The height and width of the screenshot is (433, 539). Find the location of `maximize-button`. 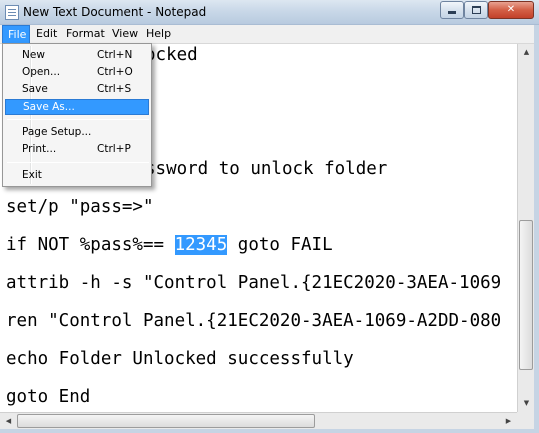

maximize-button is located at coordinates (476, 10).